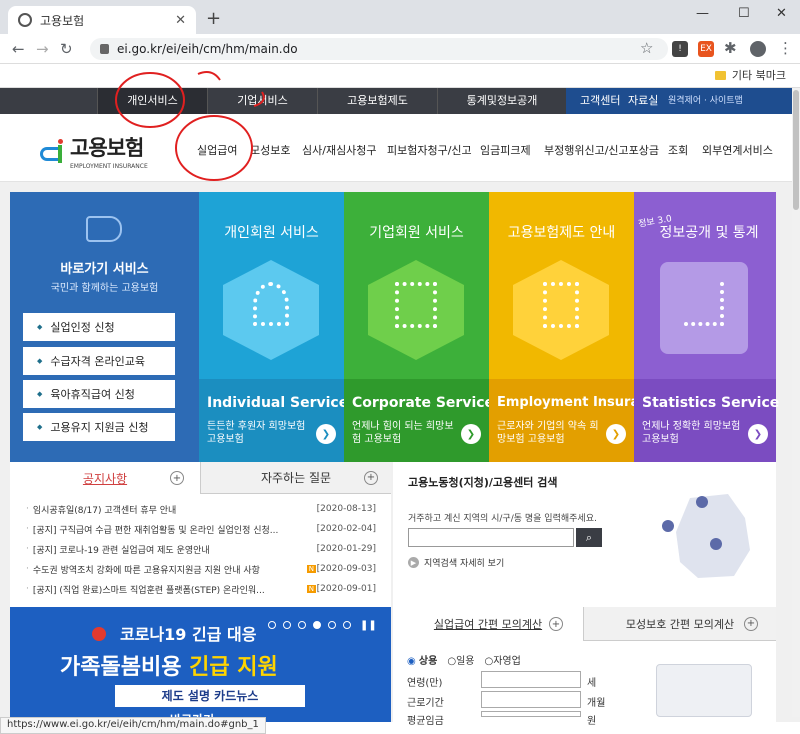 This screenshot has width=800, height=734. What do you see at coordinates (796, 150) in the screenshot?
I see `scrollbar-thumb` at bounding box center [796, 150].